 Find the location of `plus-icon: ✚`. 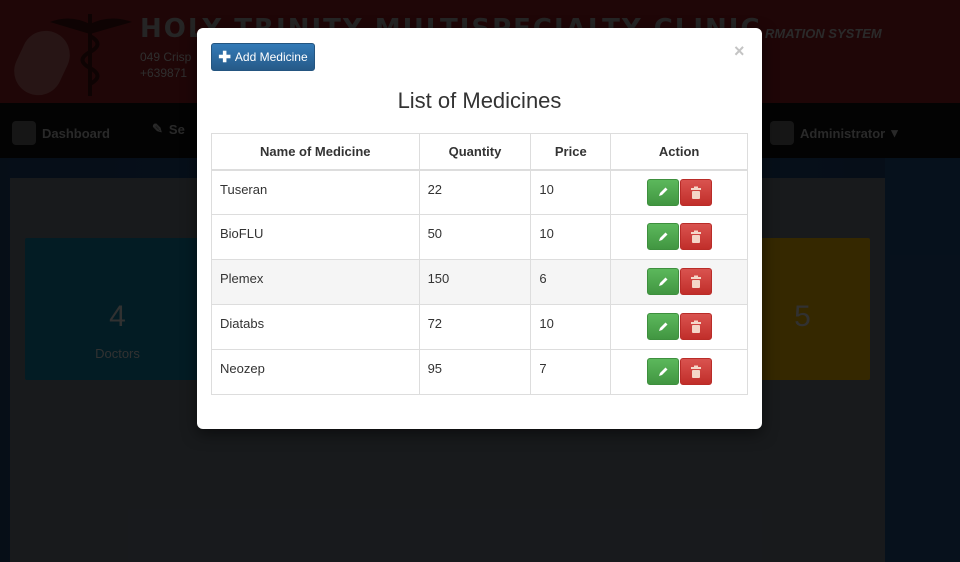

plus-icon: ✚ is located at coordinates (224, 57).